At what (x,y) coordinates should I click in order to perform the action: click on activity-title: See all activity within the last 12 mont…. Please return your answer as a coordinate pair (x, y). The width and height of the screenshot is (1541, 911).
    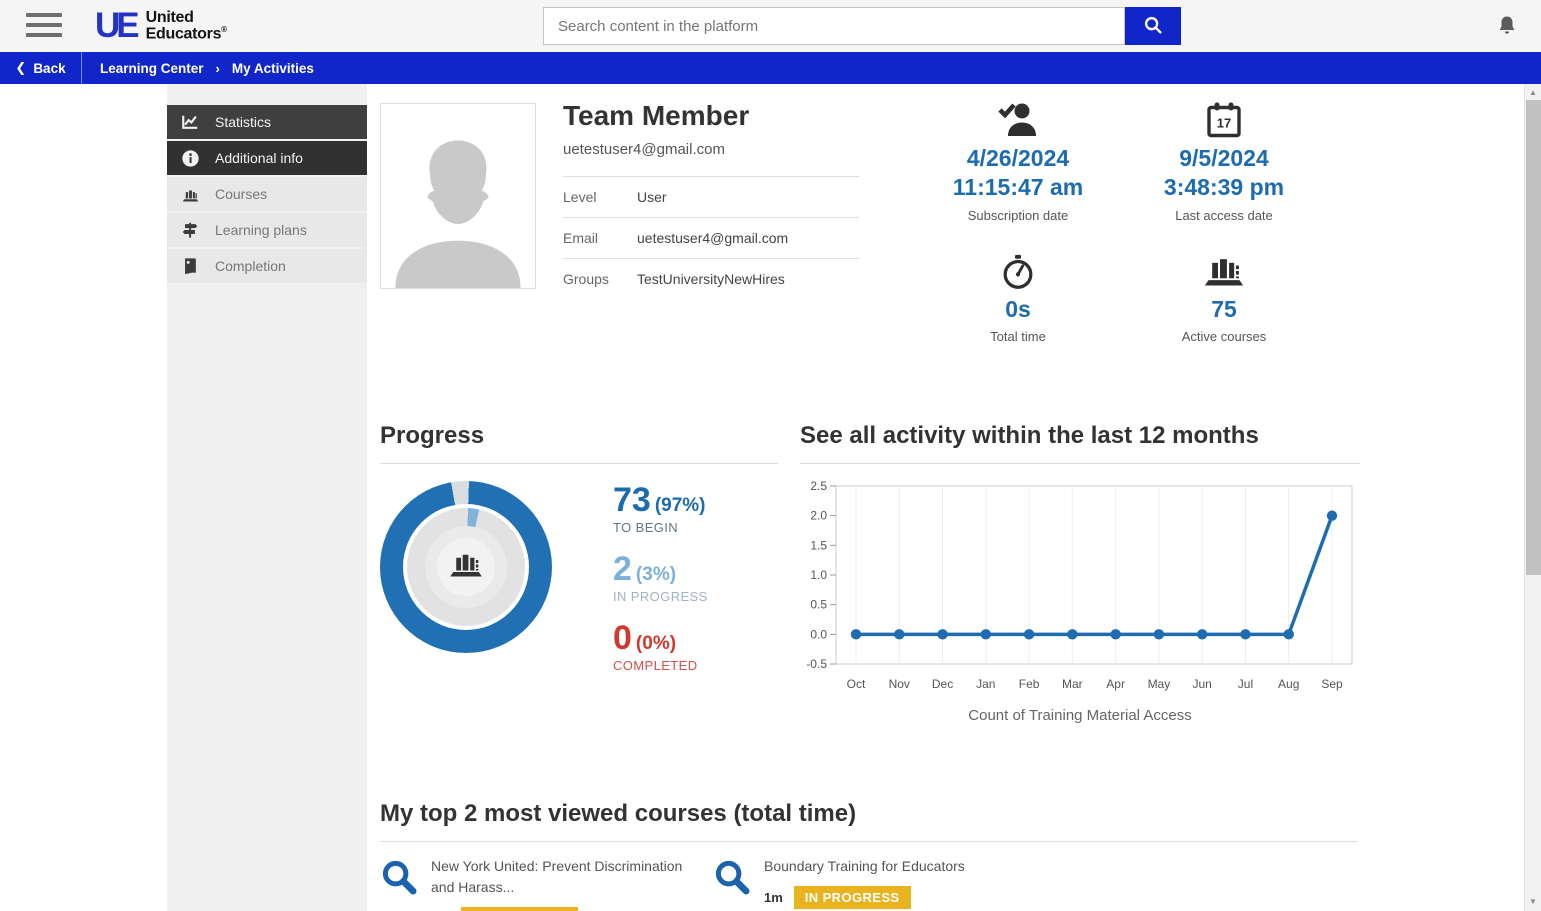
    Looking at the image, I should click on (1080, 443).